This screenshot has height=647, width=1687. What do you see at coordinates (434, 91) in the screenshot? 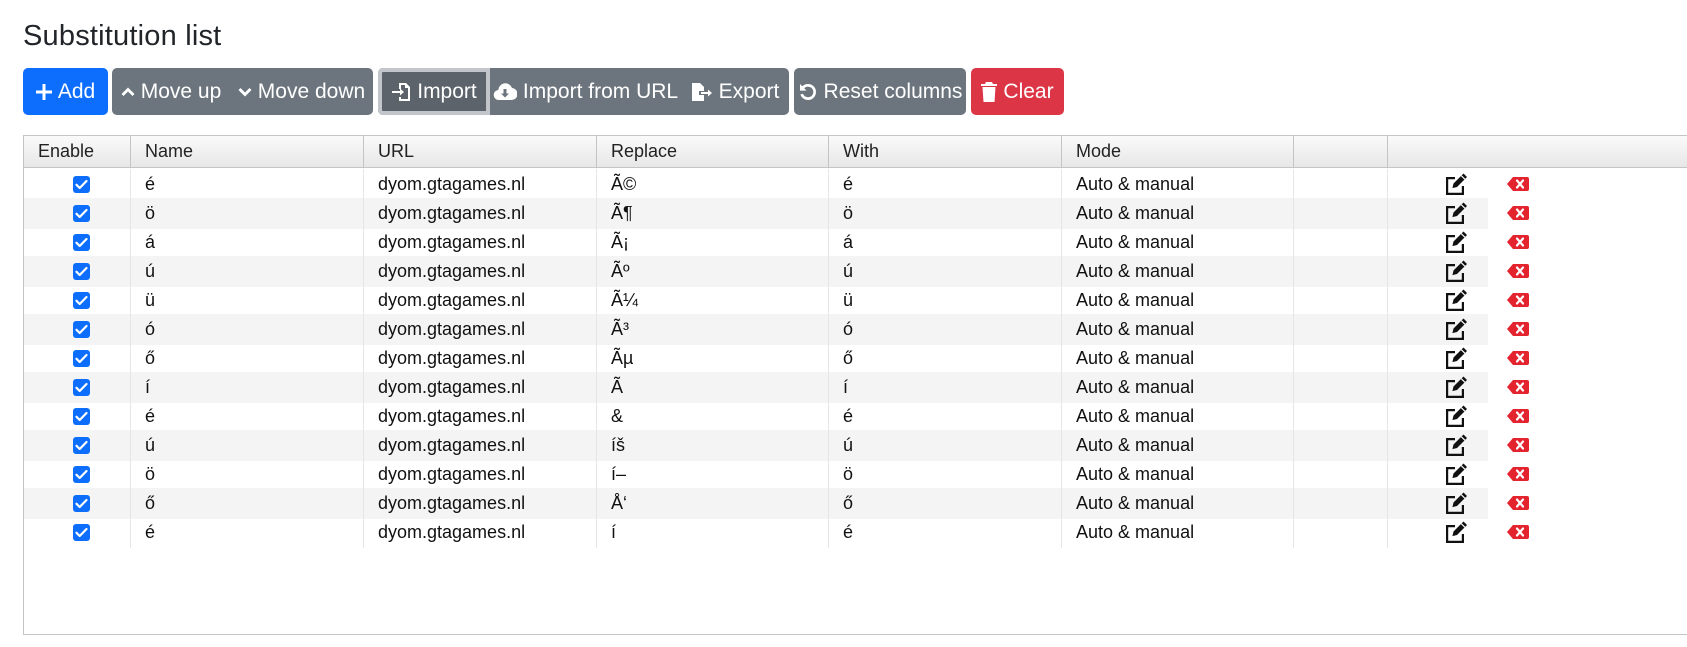
I see `import-button: Import` at bounding box center [434, 91].